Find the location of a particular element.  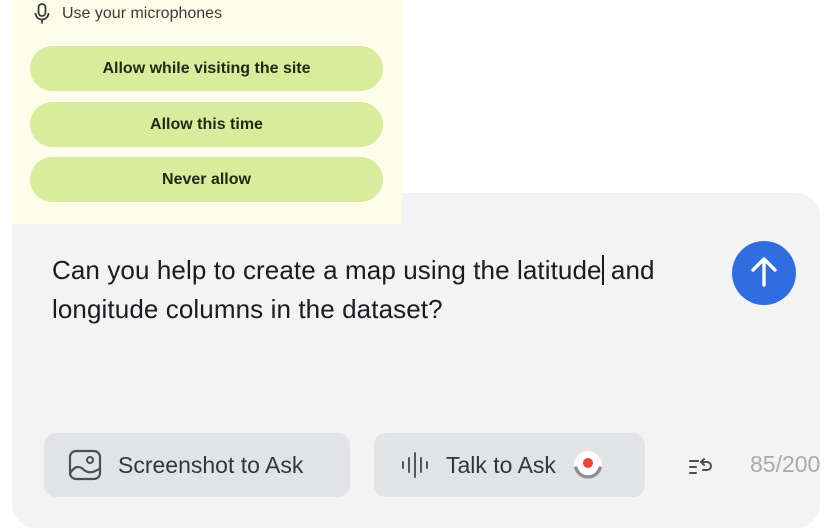

record-indicator-icon is located at coordinates (588, 465).